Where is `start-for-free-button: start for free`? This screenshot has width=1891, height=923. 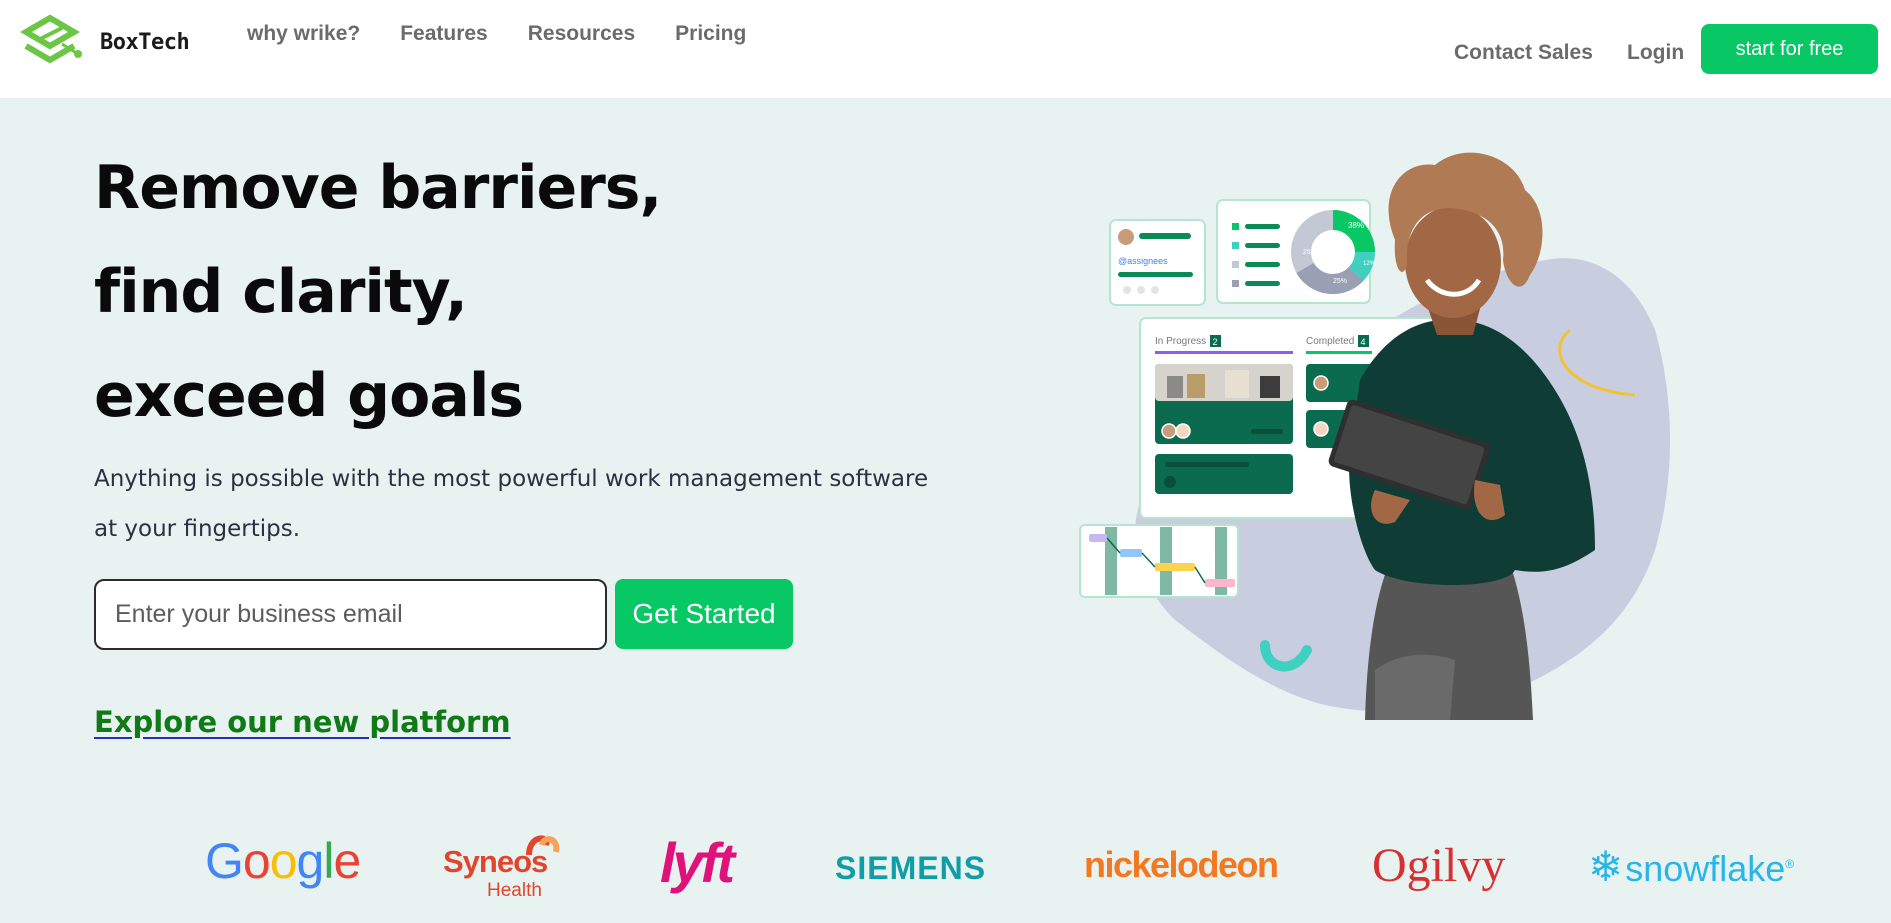 start-for-free-button: start for free is located at coordinates (1789, 49).